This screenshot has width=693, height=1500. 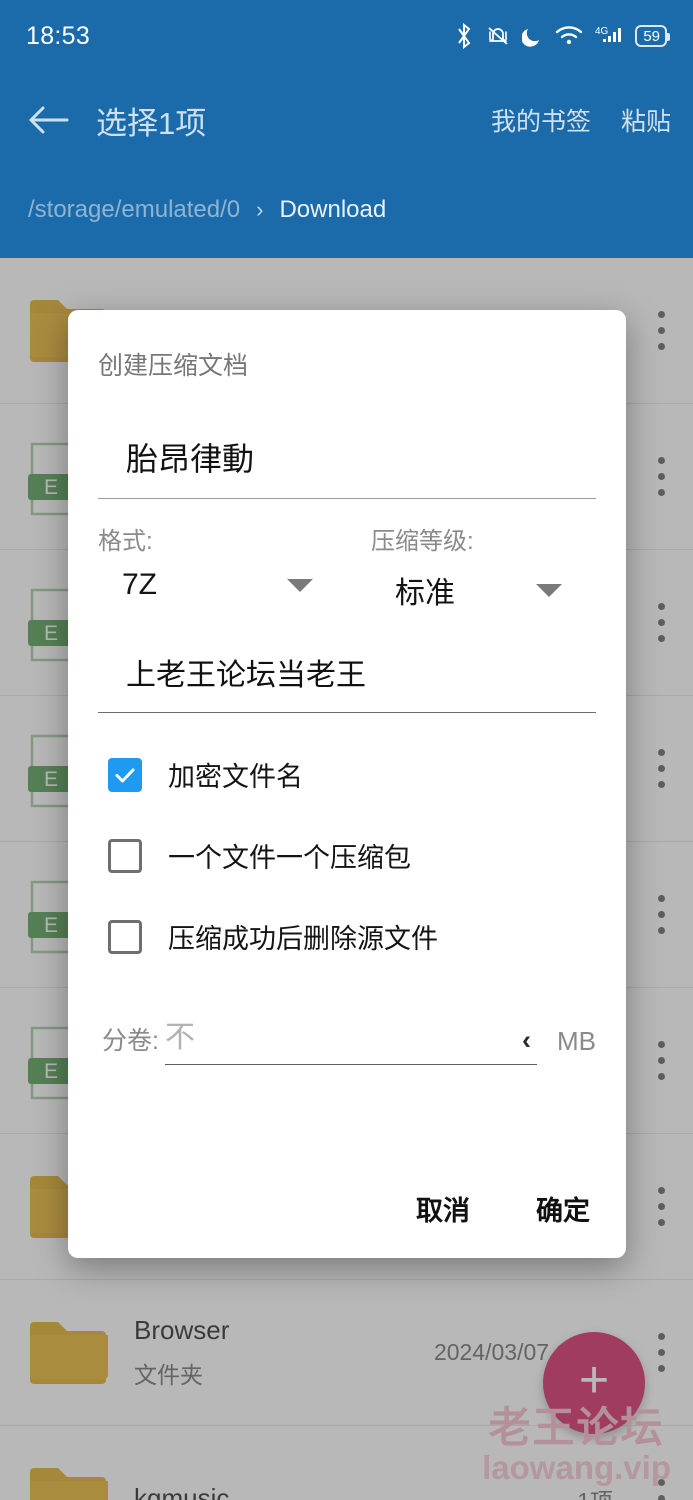 I want to click on my-bookmarks-button: 我的书签, so click(x=541, y=120).